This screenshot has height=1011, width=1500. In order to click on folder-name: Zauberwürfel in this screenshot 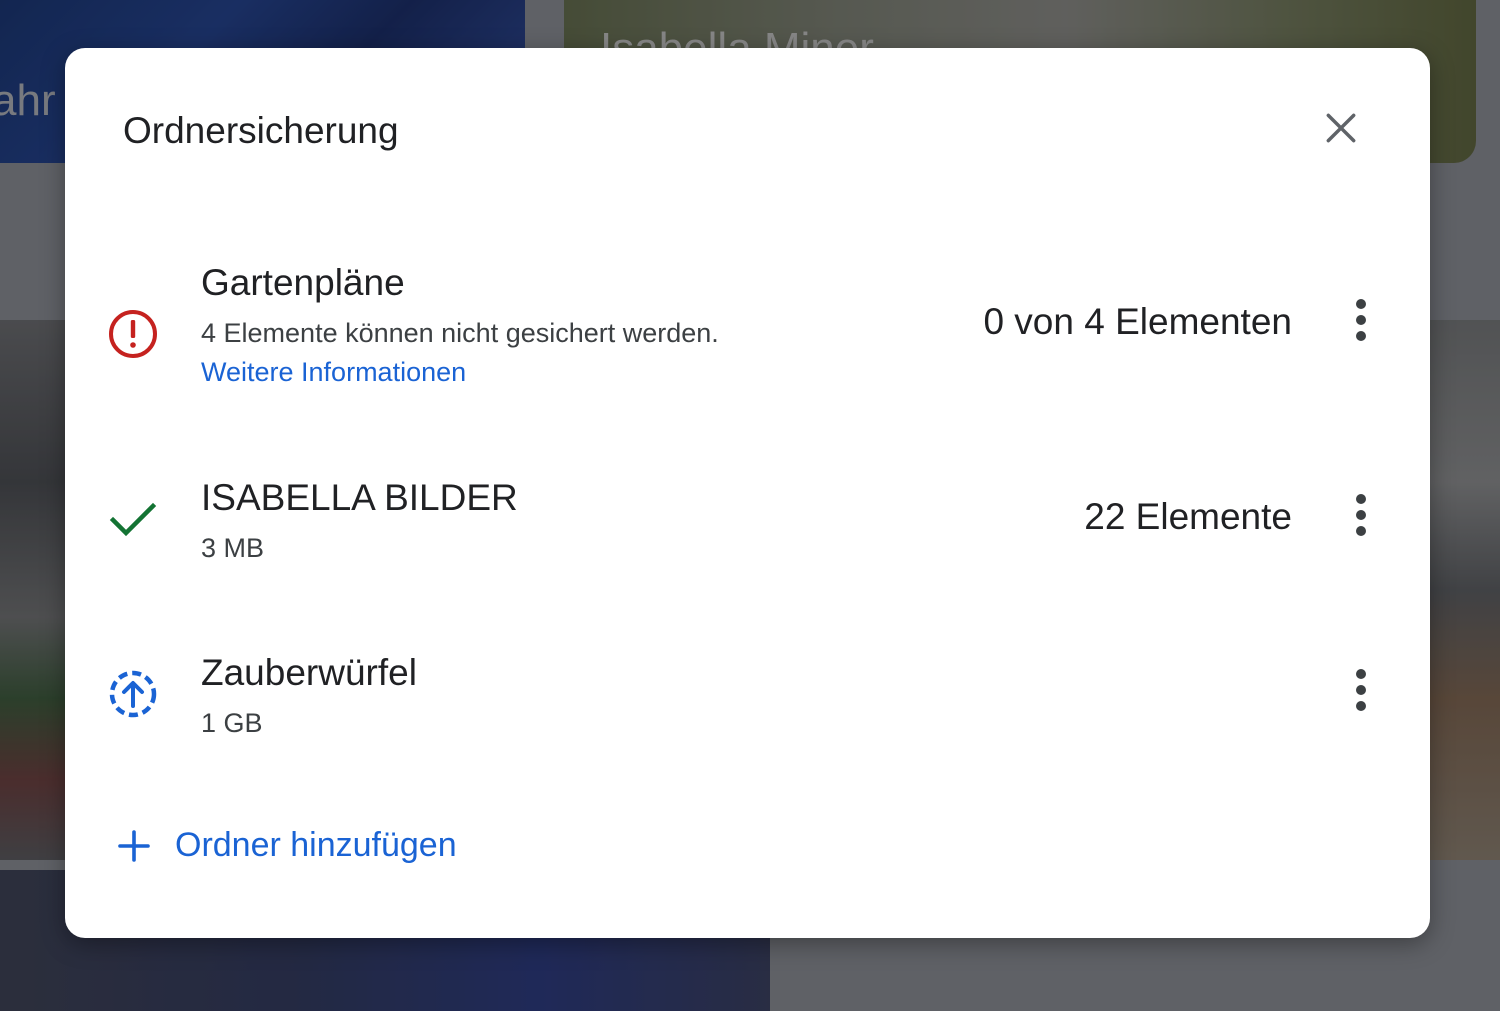, I will do `click(309, 672)`.